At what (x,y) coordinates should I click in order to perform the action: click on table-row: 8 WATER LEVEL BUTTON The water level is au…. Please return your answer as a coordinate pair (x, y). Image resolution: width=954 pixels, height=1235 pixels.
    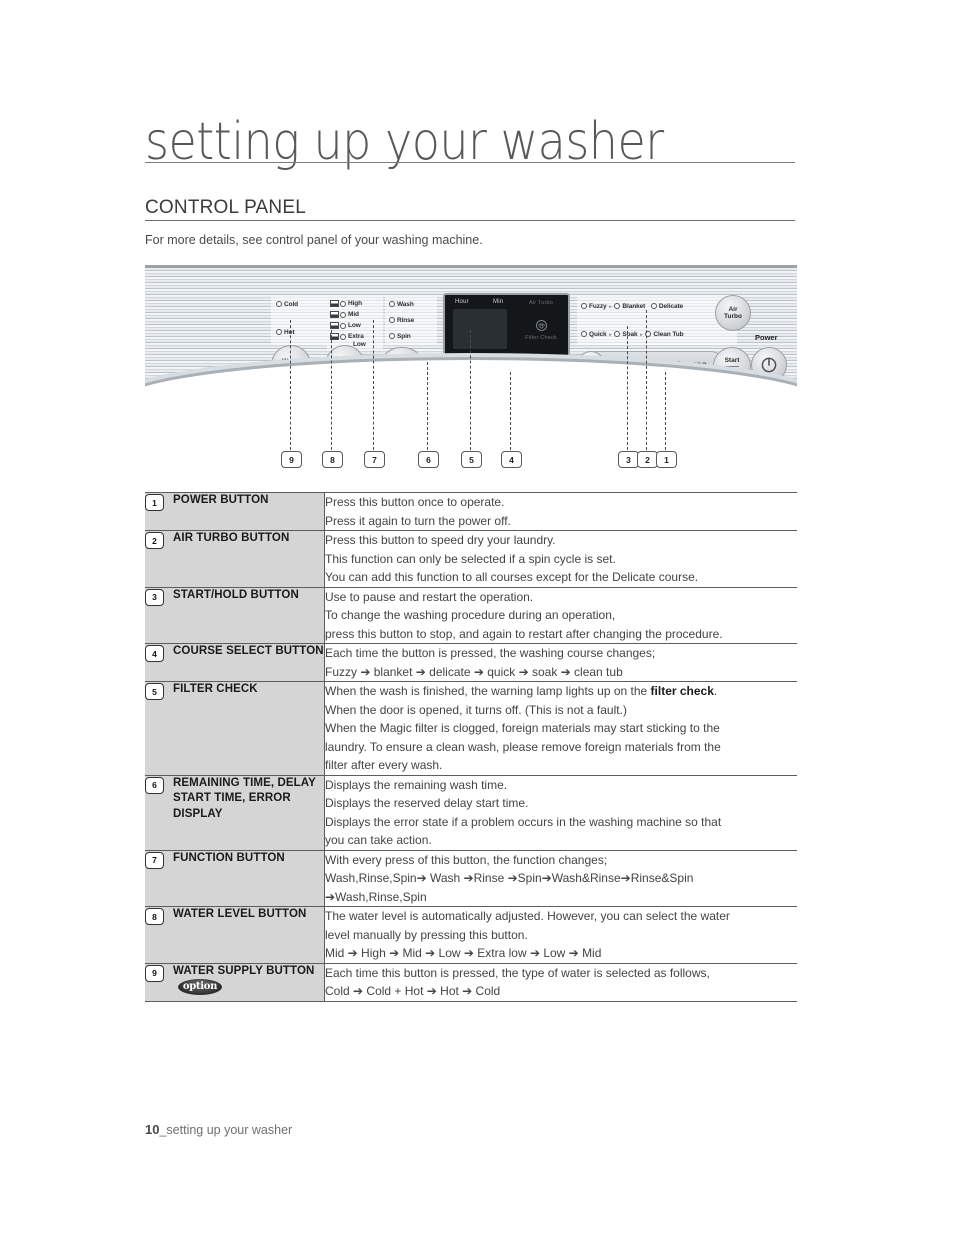
    Looking at the image, I should click on (471, 935).